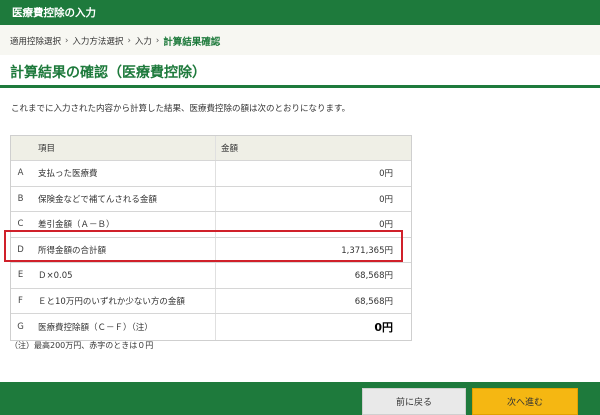 The width and height of the screenshot is (600, 415). Describe the element at coordinates (20, 224) in the screenshot. I see `row-letter: C` at that location.